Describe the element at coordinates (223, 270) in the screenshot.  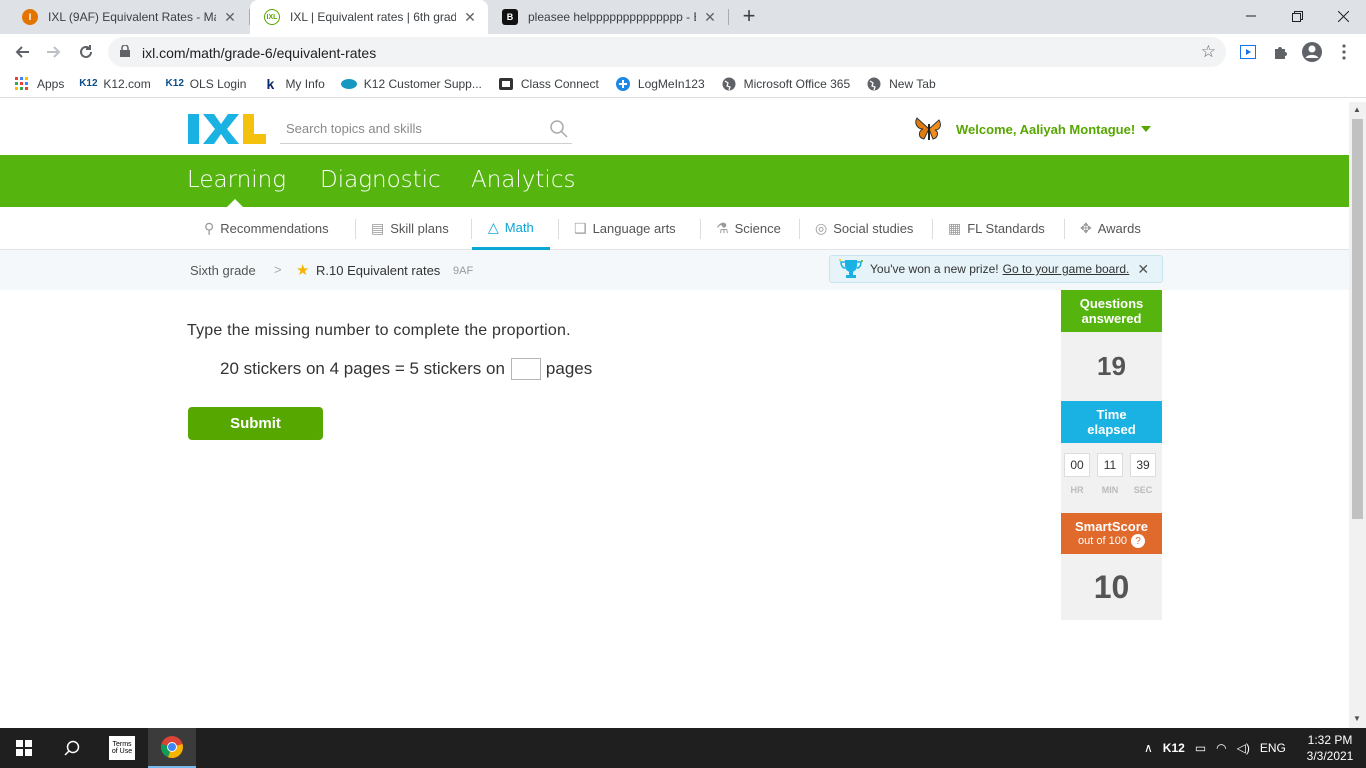
I see `breadcrumb-grade: Sixth grade` at that location.